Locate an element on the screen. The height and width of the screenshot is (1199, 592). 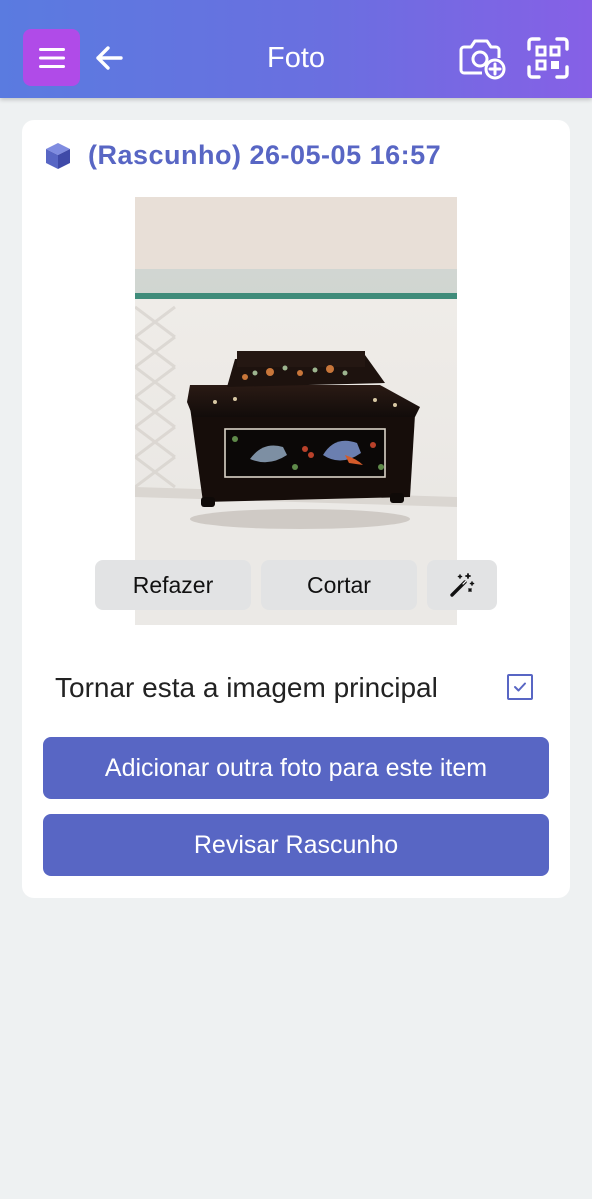
main-image-row: Tornar esta a imagem principal is located at coordinates (295, 688).